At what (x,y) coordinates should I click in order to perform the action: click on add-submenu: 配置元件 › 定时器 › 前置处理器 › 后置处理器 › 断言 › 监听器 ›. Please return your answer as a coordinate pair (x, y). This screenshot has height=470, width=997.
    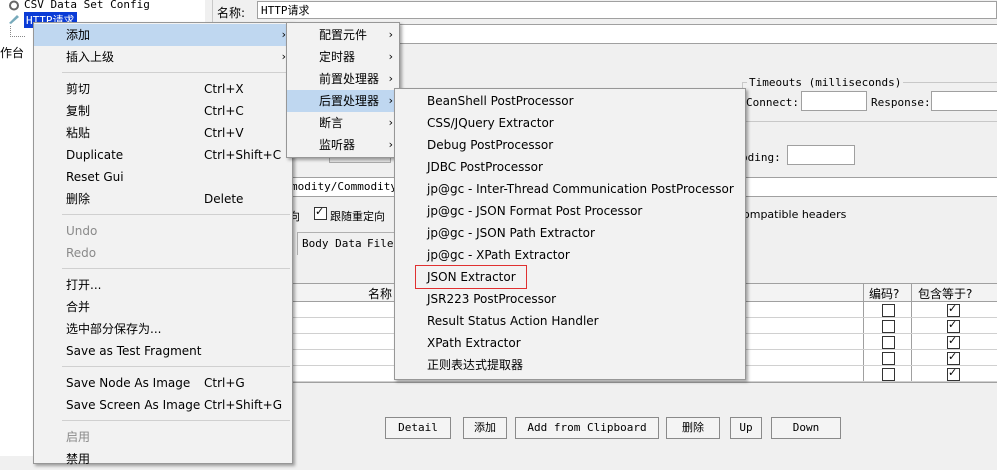
    Looking at the image, I should click on (343, 90).